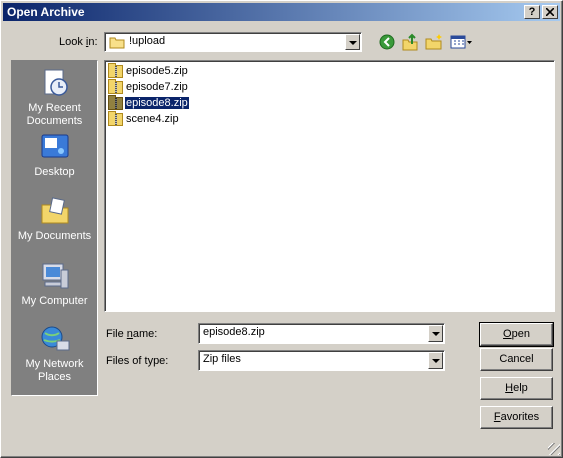 The width and height of the screenshot is (563, 458). Describe the element at coordinates (137, 361) in the screenshot. I see `files-of-type-label: Files of type:` at that location.